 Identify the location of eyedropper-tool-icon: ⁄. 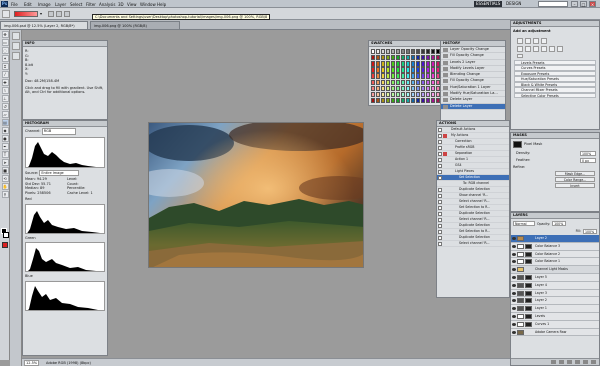
(5, 74).